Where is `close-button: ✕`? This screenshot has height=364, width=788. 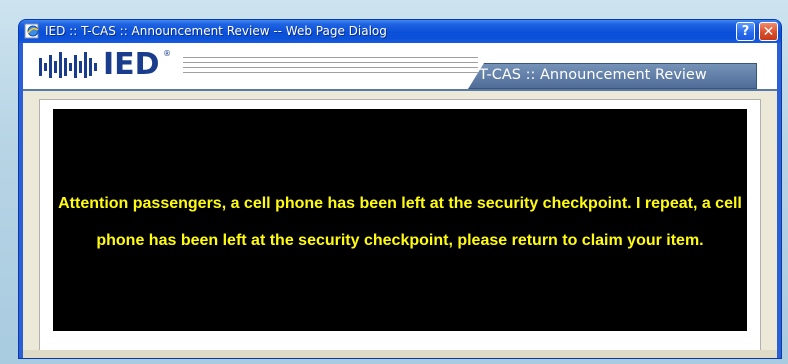
close-button: ✕ is located at coordinates (768, 31).